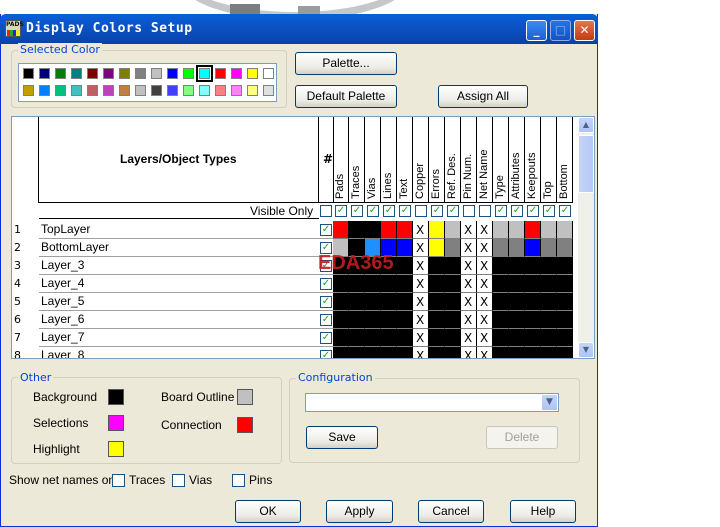  Describe the element at coordinates (483, 96) in the screenshot. I see `assign-all-button: Assign All` at that location.